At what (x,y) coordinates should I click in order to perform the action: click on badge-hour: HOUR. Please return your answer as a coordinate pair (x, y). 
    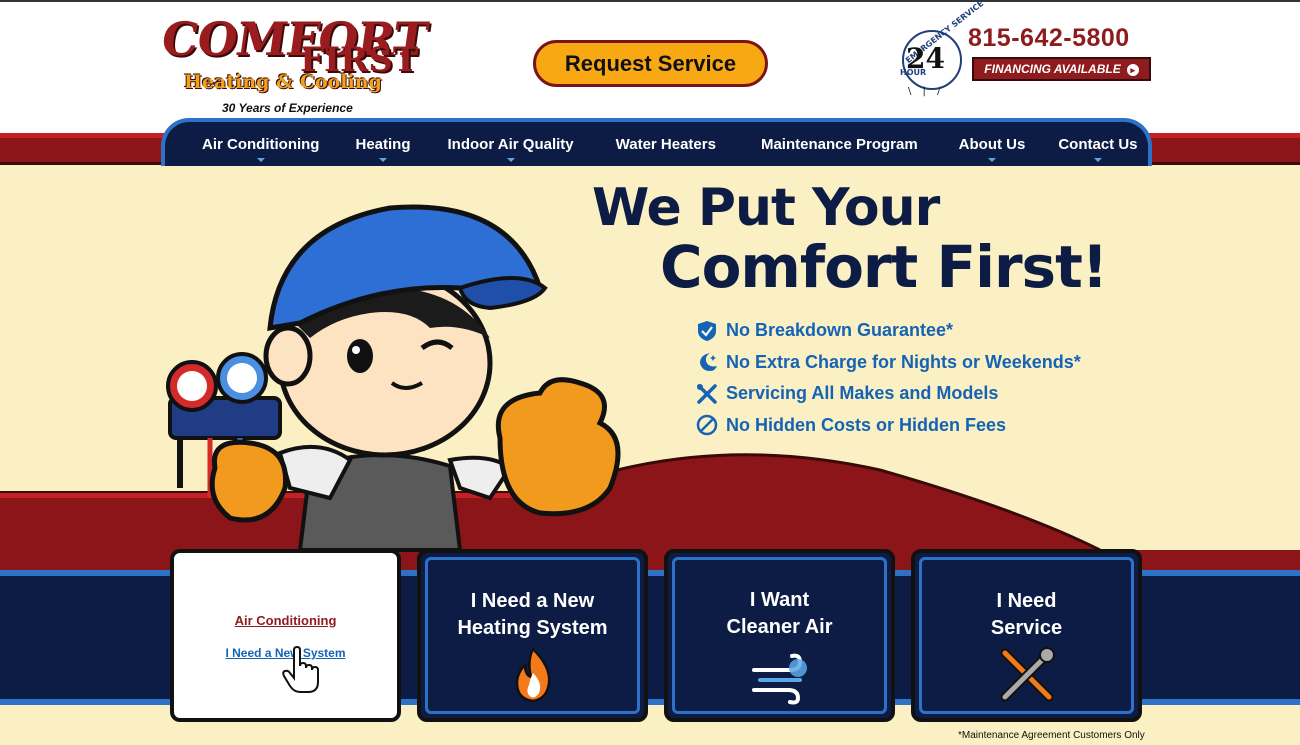
    Looking at the image, I should click on (913, 72).